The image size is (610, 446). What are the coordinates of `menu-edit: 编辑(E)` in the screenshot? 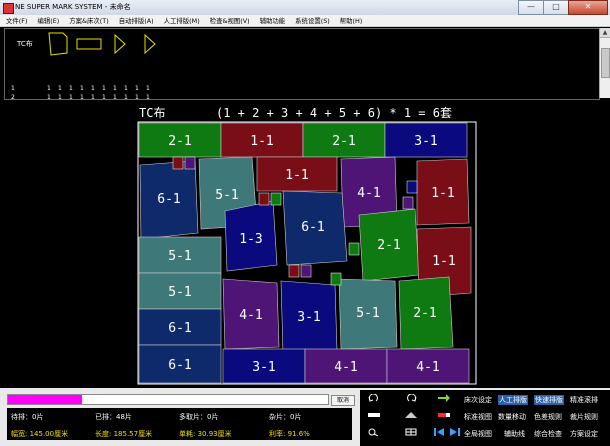 It's located at (48, 20).